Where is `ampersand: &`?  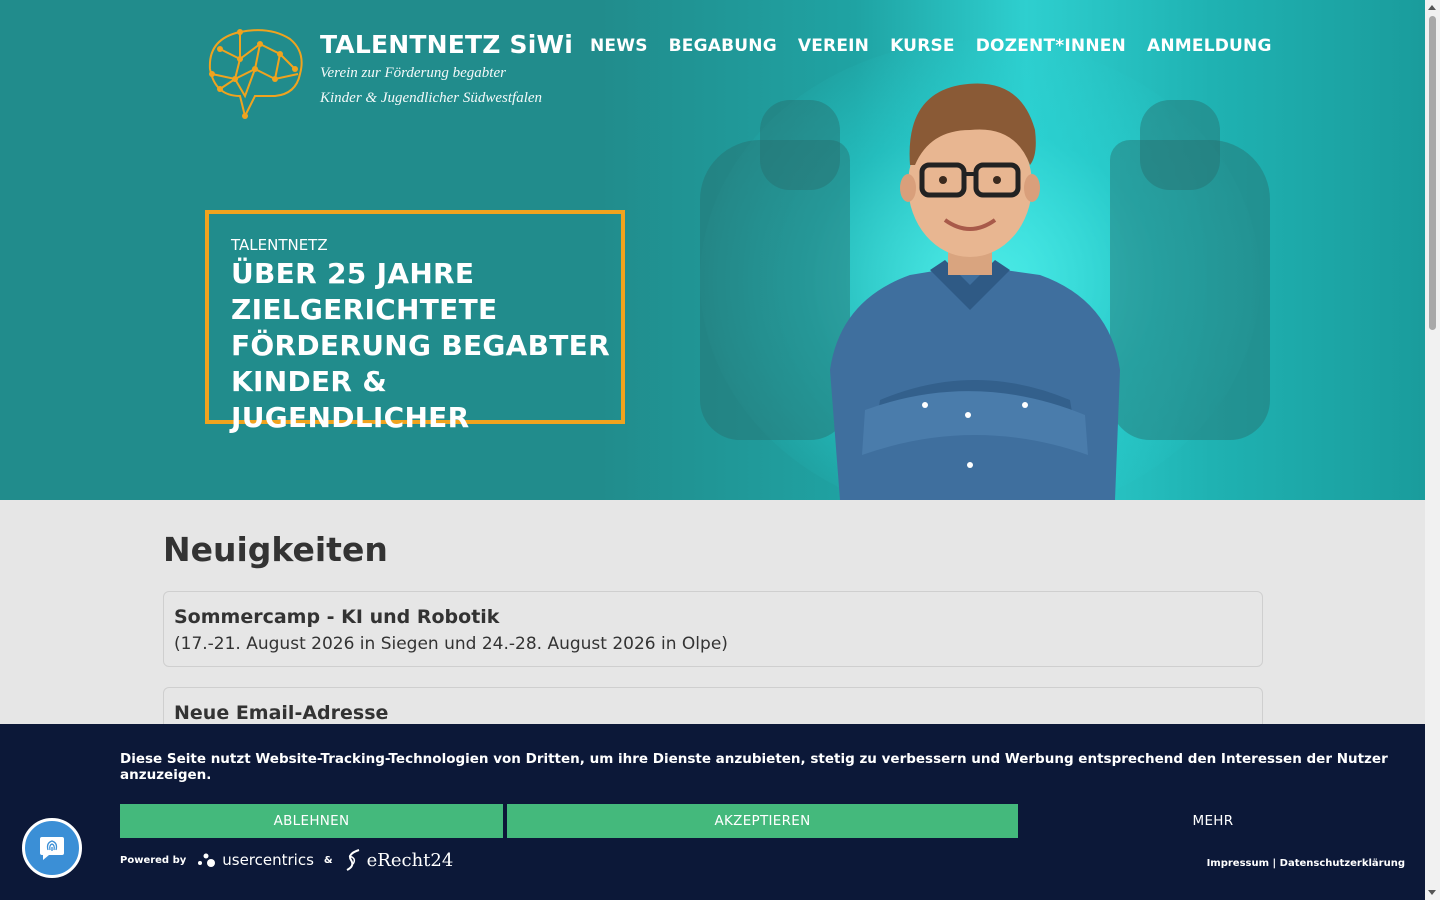 ampersand: & is located at coordinates (328, 860).